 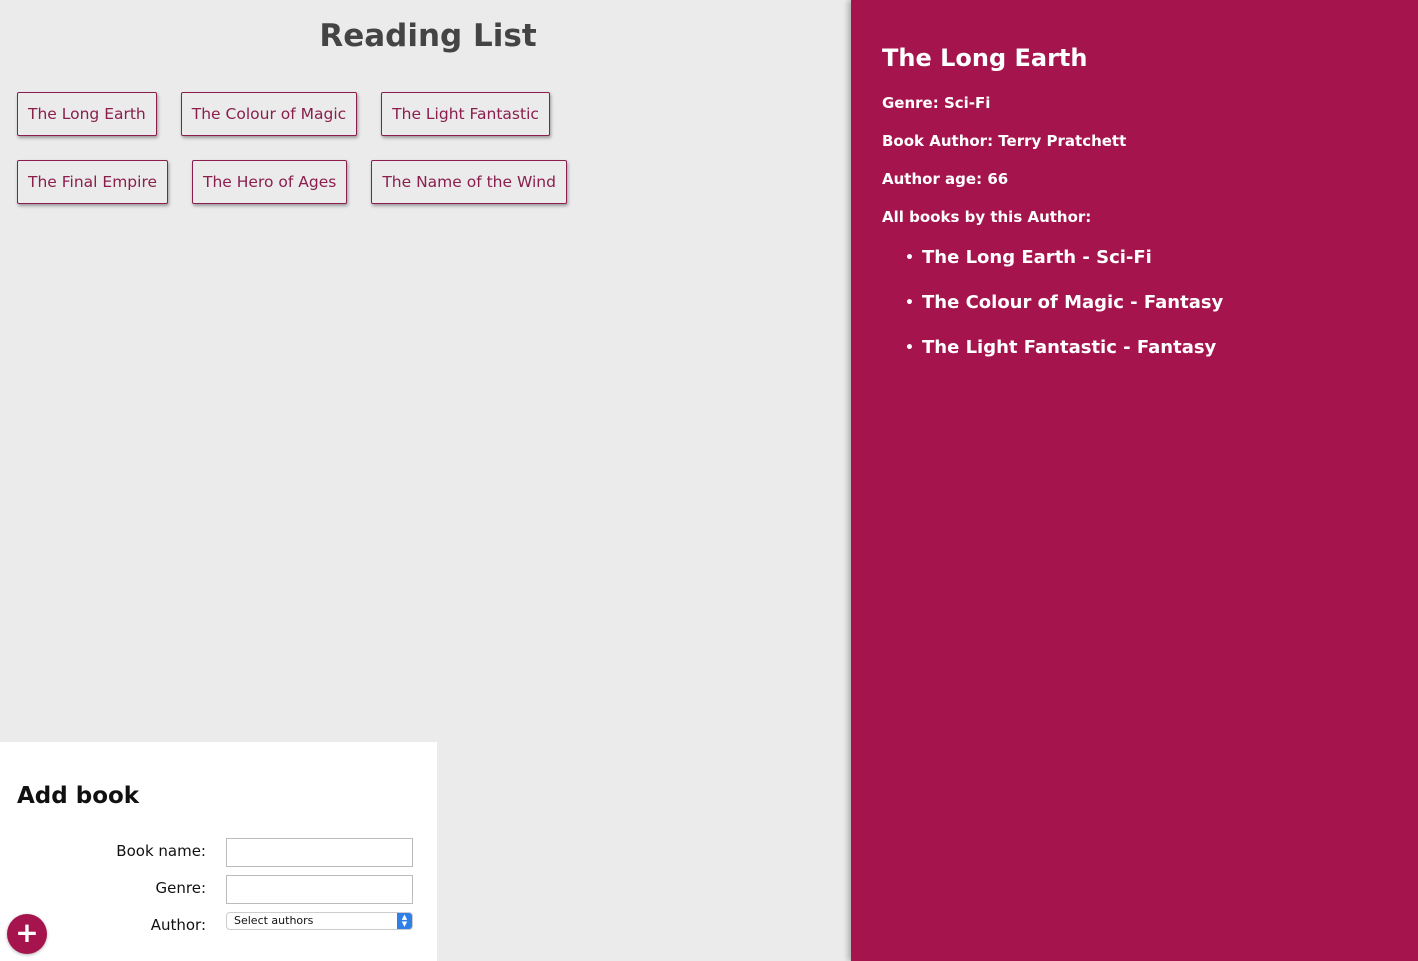 I want to click on book-item: The Colour of Magic, so click(x=269, y=114).